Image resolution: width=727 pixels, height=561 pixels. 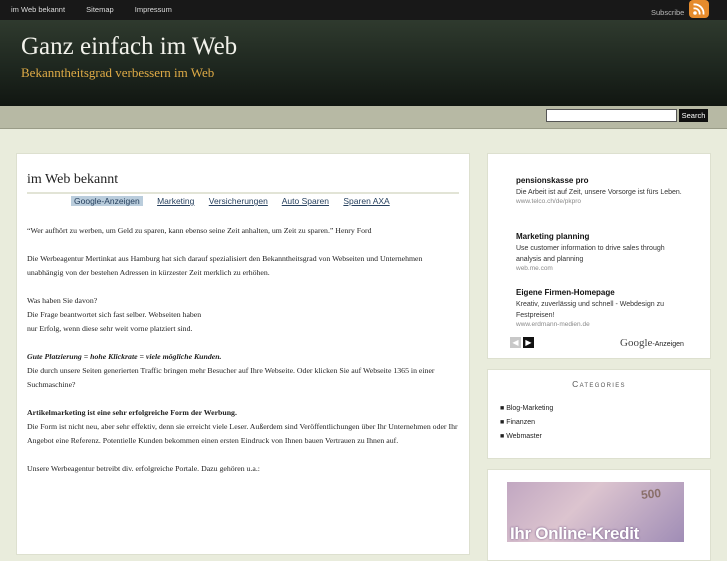 What do you see at coordinates (599, 201) in the screenshot?
I see `ad-url: www.telco.ch/de/pkpro` at bounding box center [599, 201].